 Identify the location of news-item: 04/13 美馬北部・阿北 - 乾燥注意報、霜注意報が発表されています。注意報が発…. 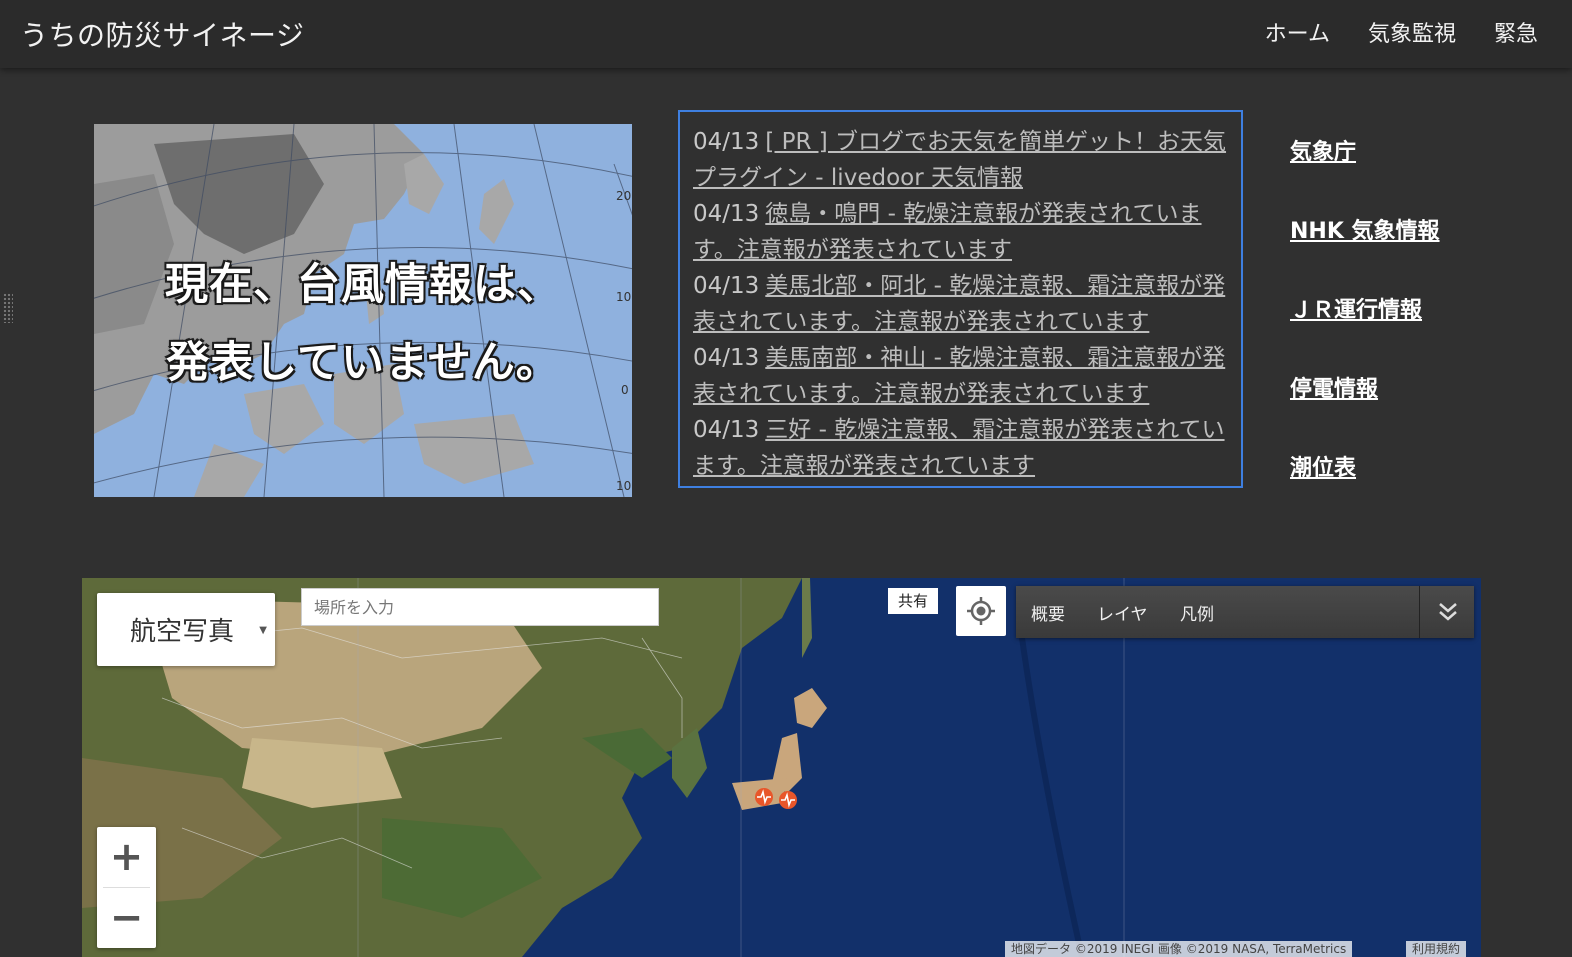
(961, 304).